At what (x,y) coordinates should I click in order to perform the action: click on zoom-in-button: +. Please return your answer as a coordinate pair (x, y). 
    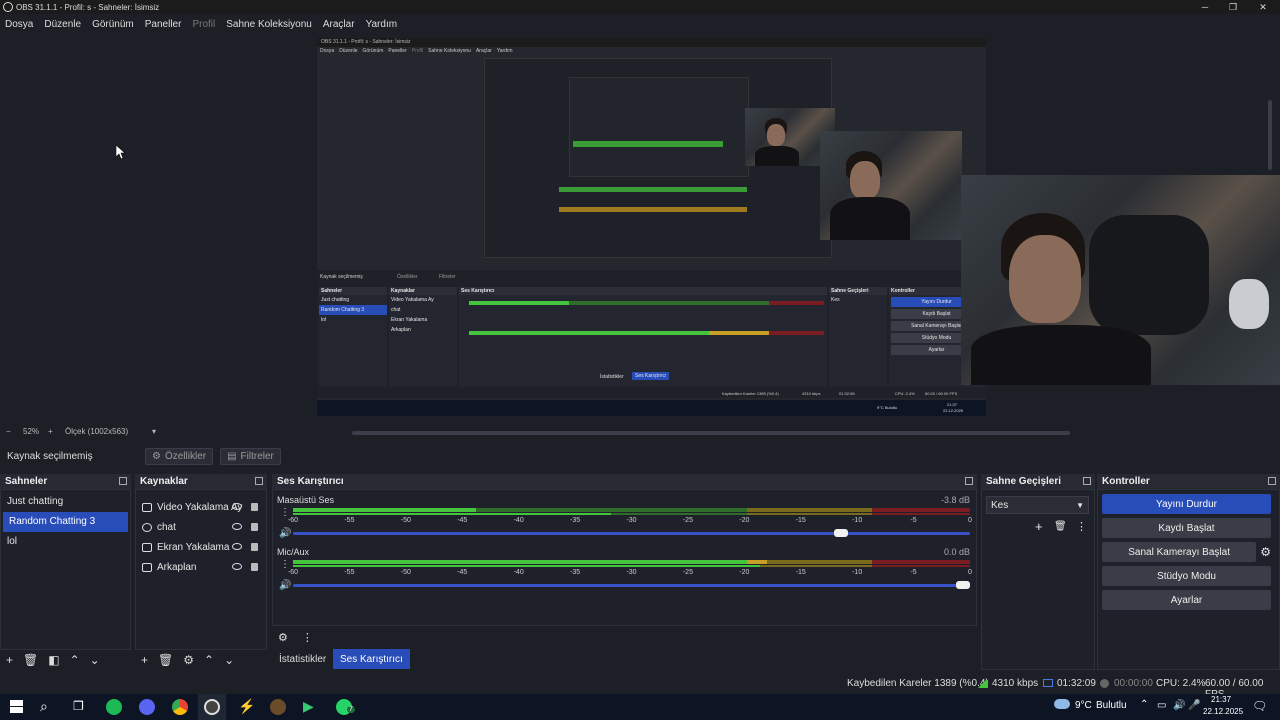
    Looking at the image, I should click on (50, 431).